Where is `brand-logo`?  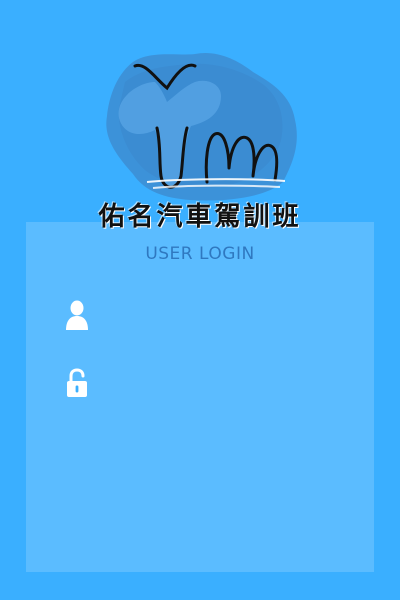
brand-logo is located at coordinates (202, 124).